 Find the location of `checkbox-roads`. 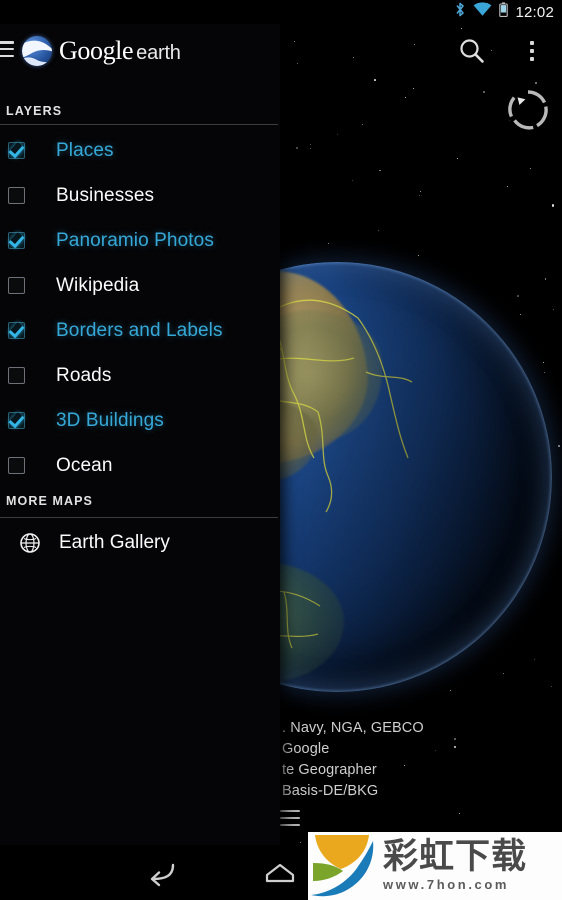

checkbox-roads is located at coordinates (16, 375).